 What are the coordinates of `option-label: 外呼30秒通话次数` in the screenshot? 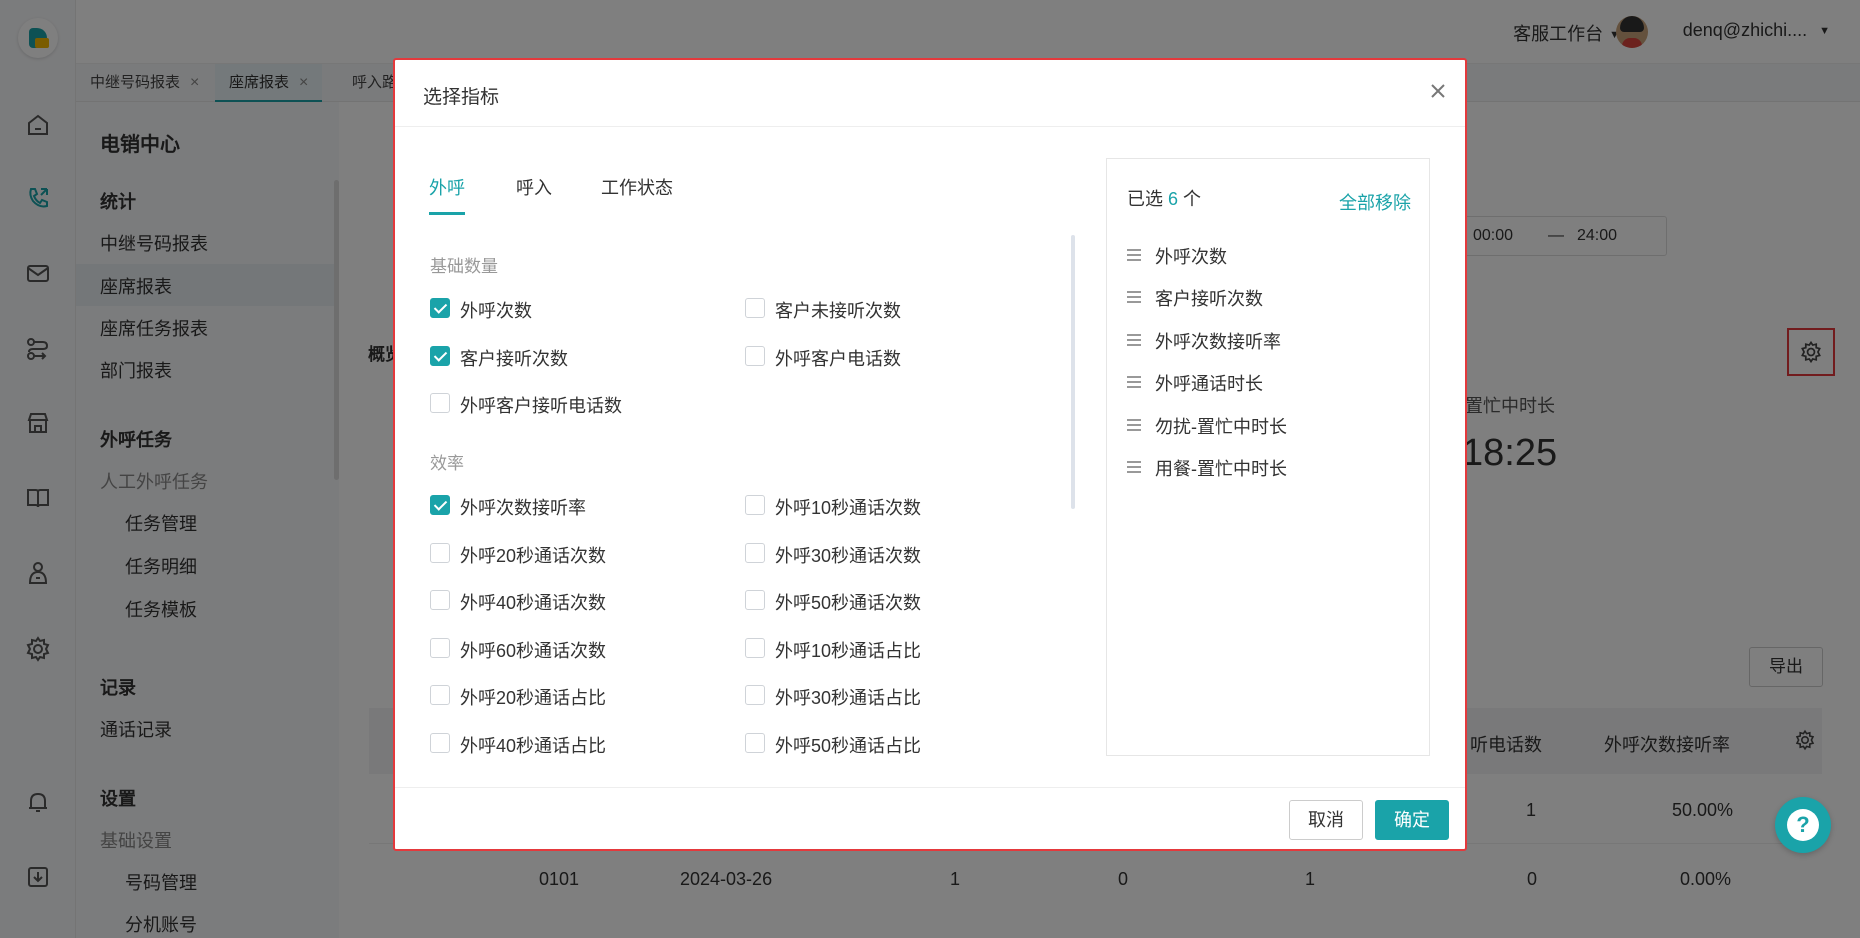 It's located at (848, 555).